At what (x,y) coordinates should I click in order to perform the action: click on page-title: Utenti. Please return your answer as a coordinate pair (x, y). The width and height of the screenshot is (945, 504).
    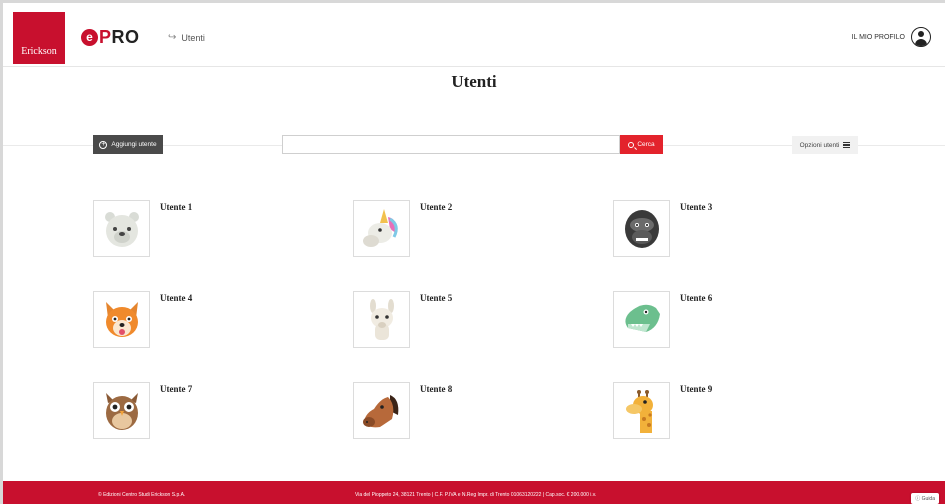
    Looking at the image, I should click on (474, 81).